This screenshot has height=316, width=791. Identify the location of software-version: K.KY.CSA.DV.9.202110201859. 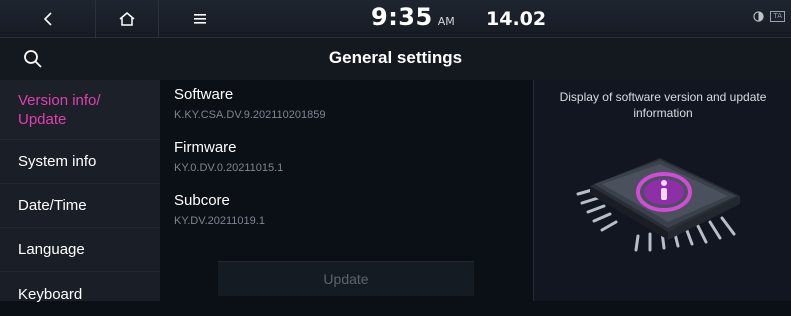
(250, 115).